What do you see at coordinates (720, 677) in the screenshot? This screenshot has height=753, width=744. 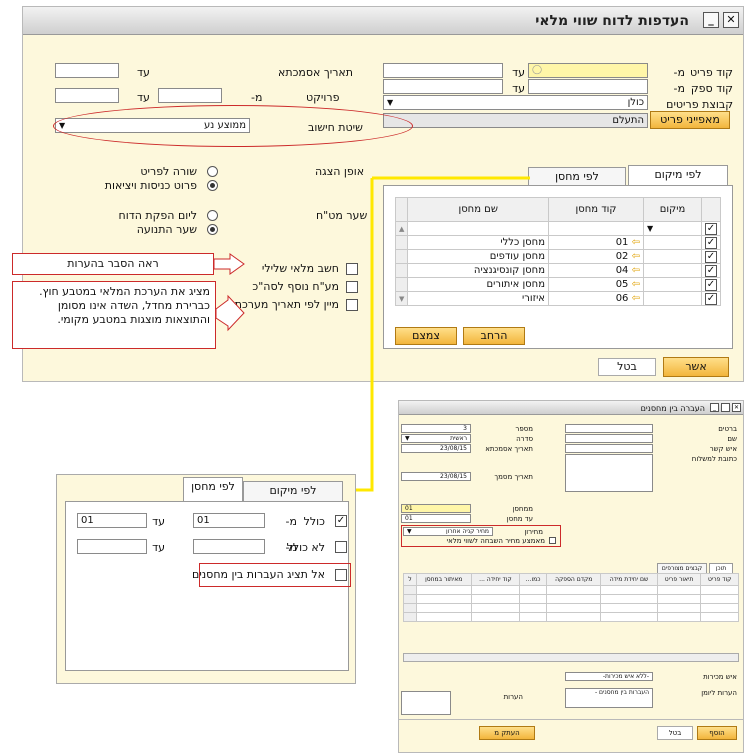 I see `sales-employee-label: איש מכירות` at bounding box center [720, 677].